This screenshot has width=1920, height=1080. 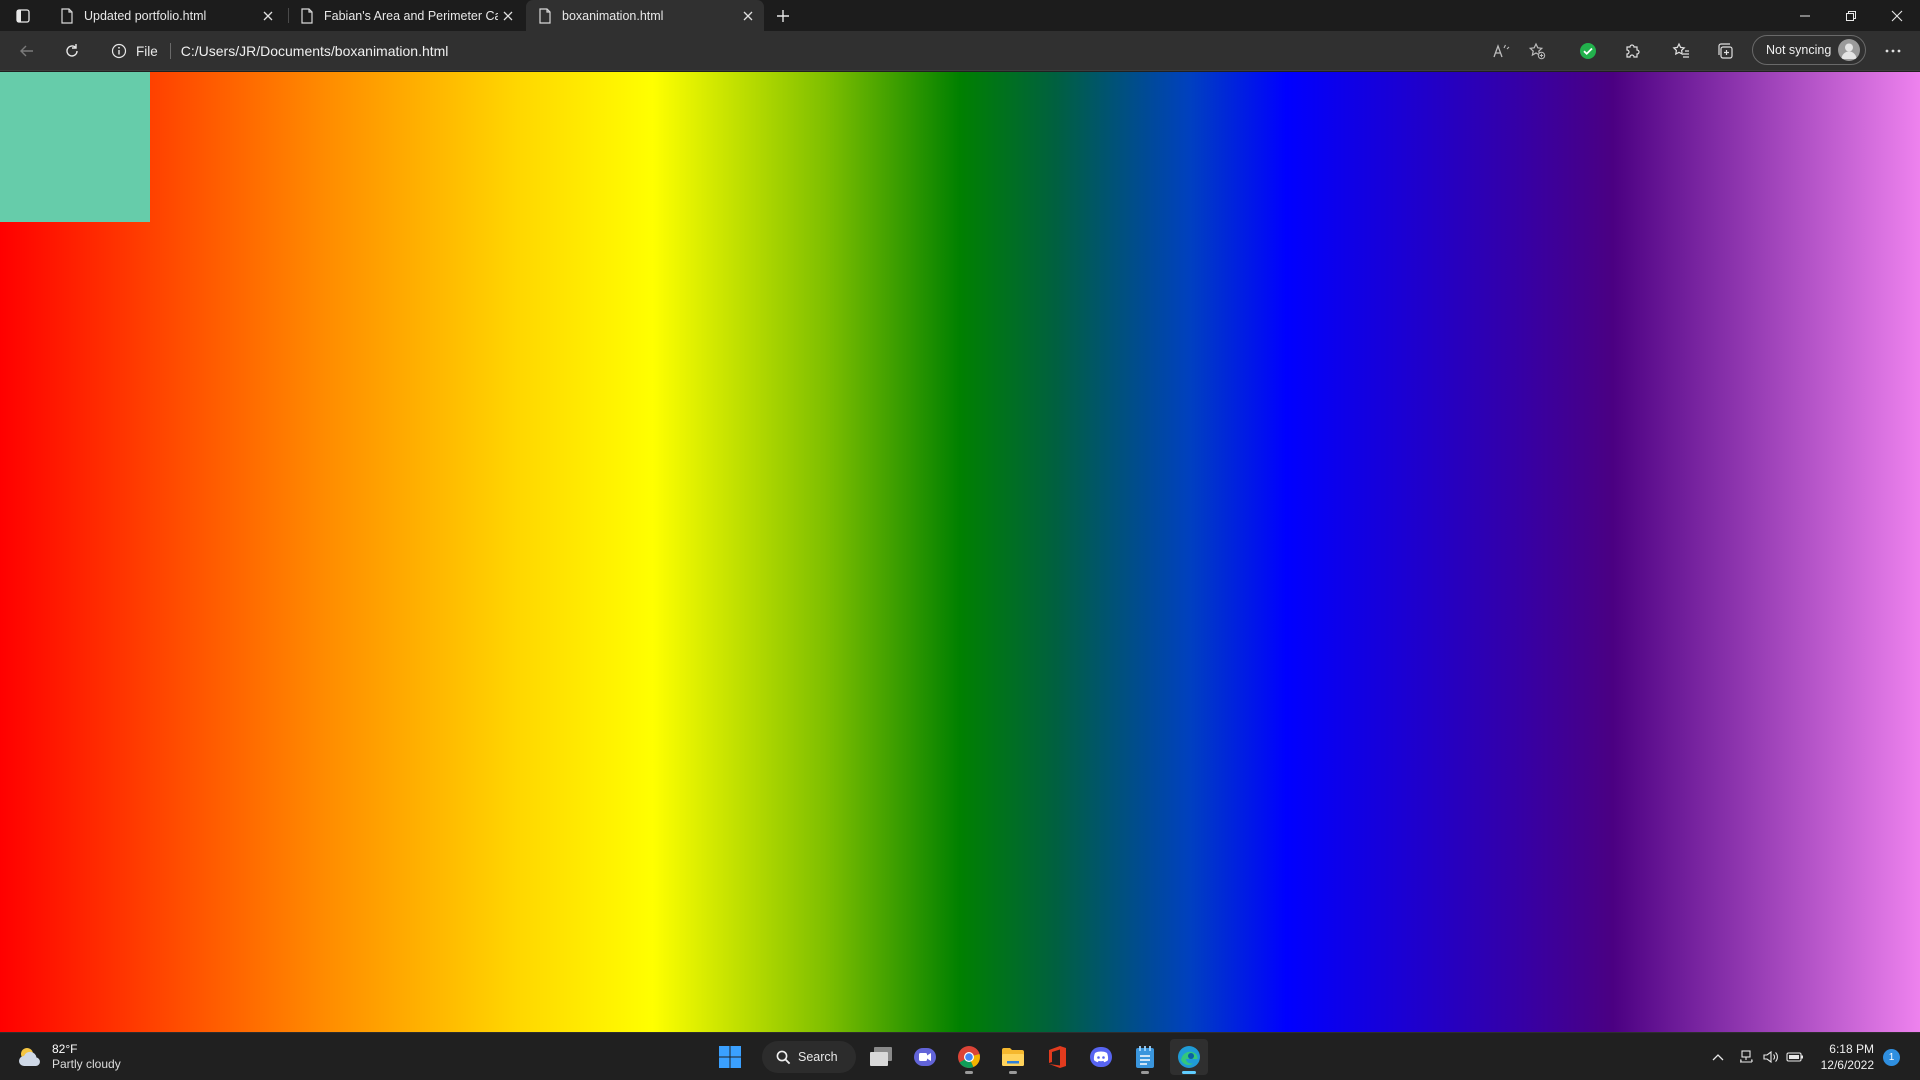 What do you see at coordinates (119, 51) in the screenshot?
I see `site-info-icon` at bounding box center [119, 51].